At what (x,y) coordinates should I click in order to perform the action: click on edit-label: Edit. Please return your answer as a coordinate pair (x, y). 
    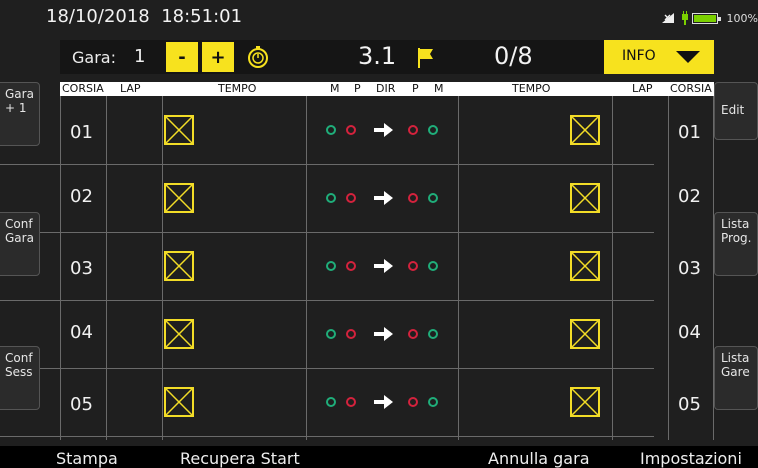
    Looking at the image, I should click on (733, 110).